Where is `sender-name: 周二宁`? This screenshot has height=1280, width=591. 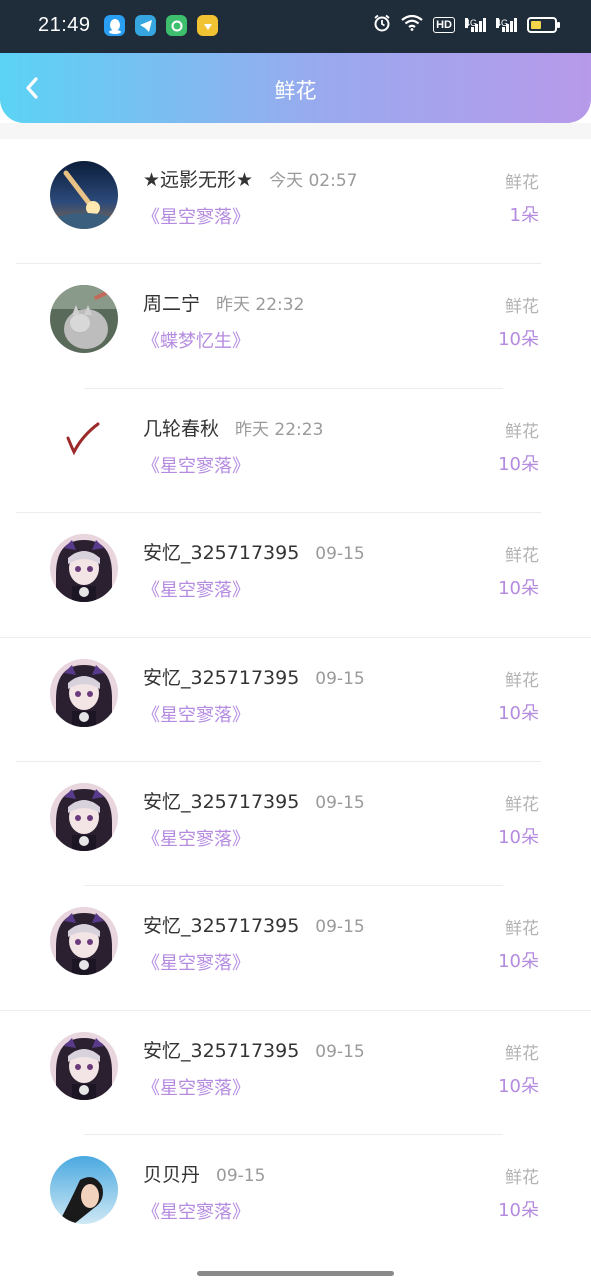
sender-name: 周二宁 is located at coordinates (171, 304).